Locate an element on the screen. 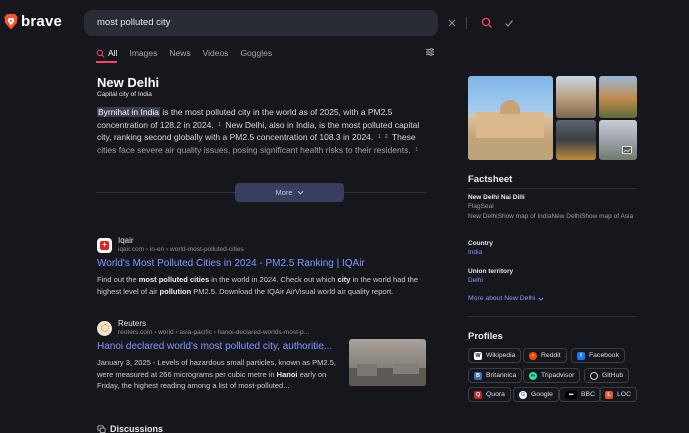 The image size is (689, 433). google-icon: G is located at coordinates (523, 394).